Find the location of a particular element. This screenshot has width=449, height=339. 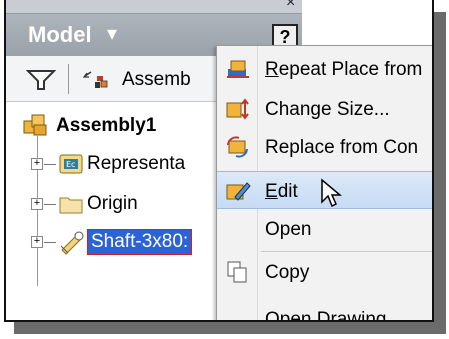

place-component-icon is located at coordinates (238, 69).